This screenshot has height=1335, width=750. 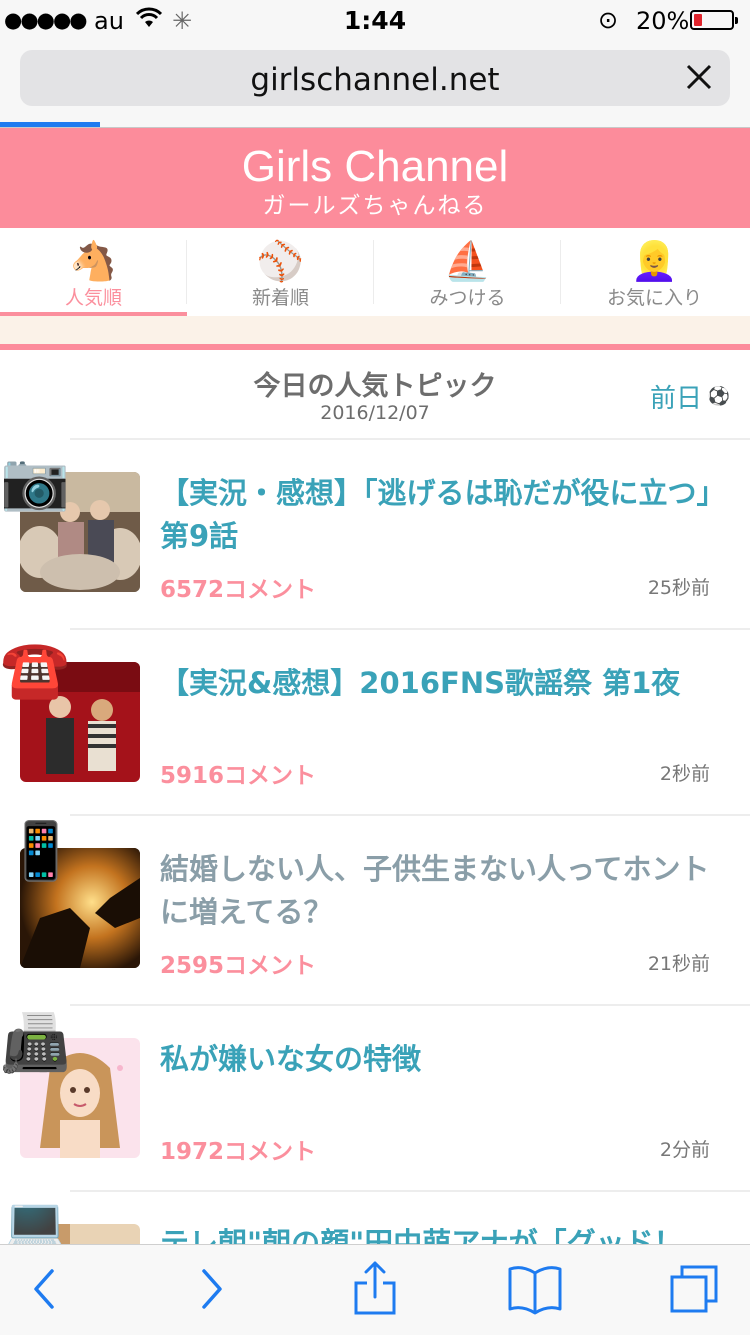 I want to click on comment-count: 1972コメント, so click(x=238, y=1152).